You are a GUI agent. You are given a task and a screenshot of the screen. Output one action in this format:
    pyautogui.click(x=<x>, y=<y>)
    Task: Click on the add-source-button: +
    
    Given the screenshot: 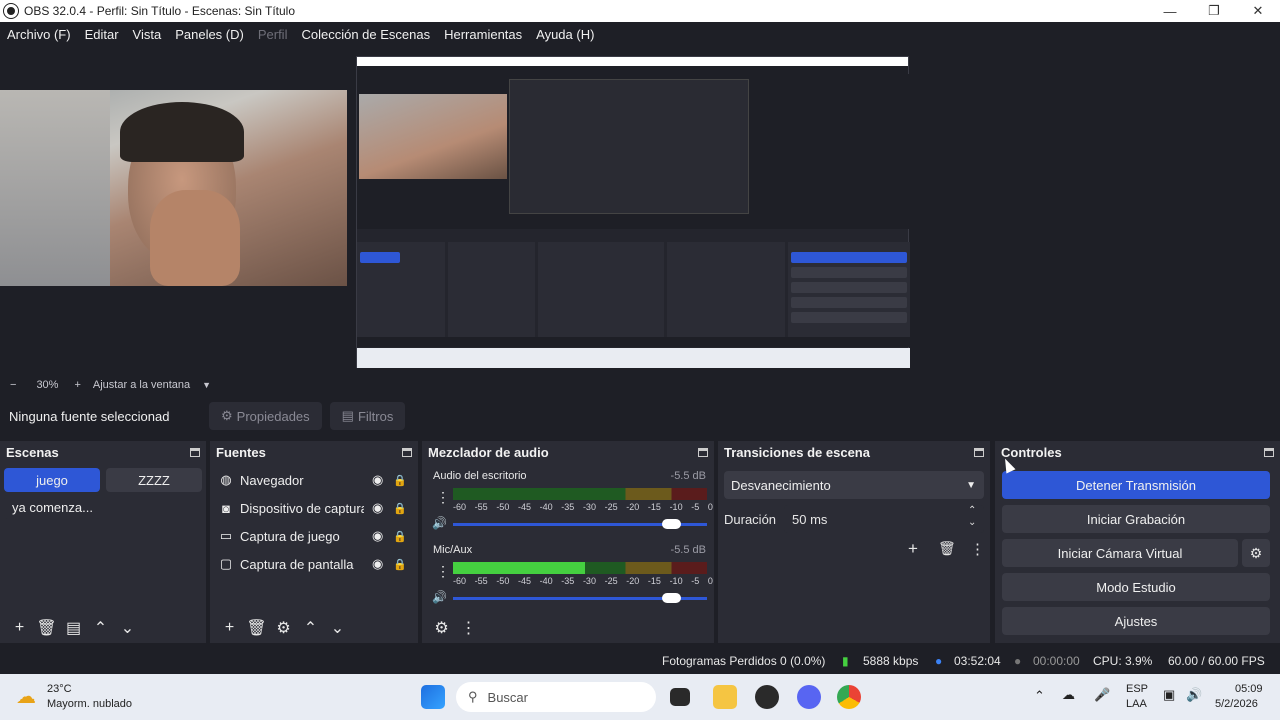 What is the action you would take?
    pyautogui.click(x=229, y=628)
    